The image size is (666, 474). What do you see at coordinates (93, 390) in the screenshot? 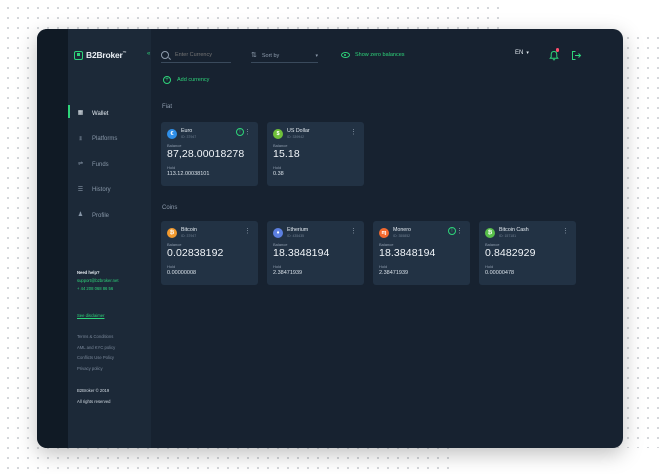
I see `copyright-line: B2Broker © 2019` at bounding box center [93, 390].